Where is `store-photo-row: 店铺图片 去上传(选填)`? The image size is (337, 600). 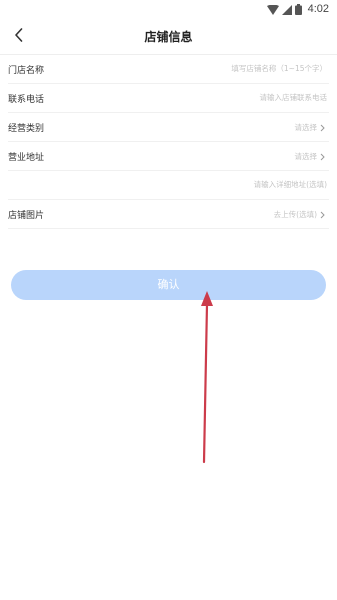 store-photo-row: 店铺图片 去上传(选填) is located at coordinates (168, 214).